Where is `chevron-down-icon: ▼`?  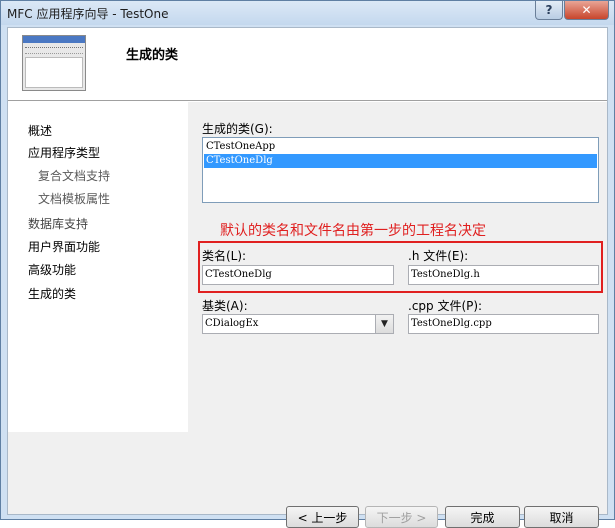 chevron-down-icon: ▼ is located at coordinates (384, 324).